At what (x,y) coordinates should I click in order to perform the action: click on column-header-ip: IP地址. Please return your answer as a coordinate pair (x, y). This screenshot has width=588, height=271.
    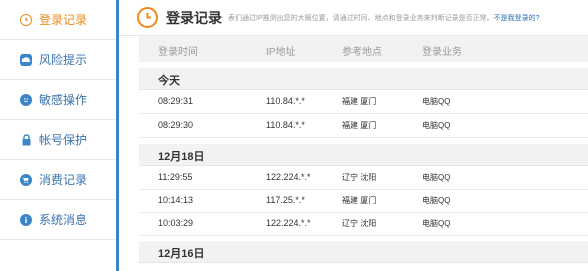
    Looking at the image, I should click on (281, 52).